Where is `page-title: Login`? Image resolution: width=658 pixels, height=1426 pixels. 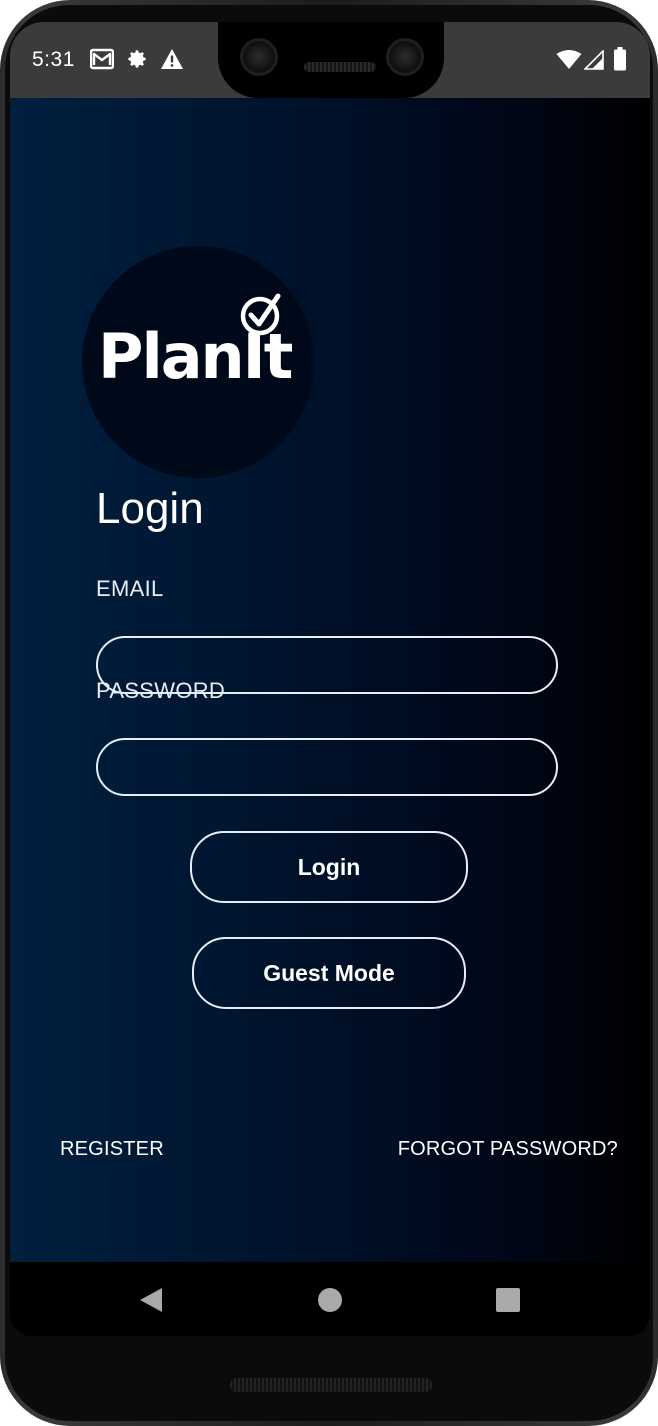
page-title: Login is located at coordinates (150, 508).